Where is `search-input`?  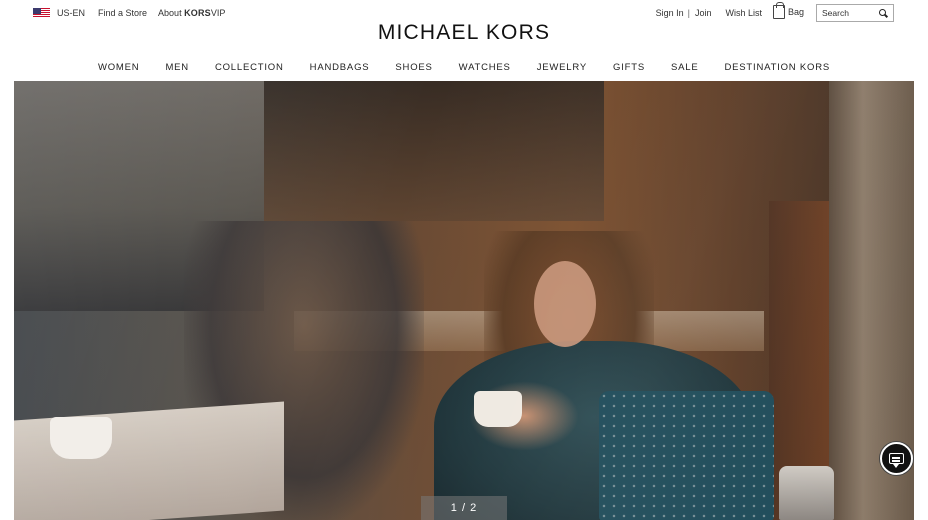 search-input is located at coordinates (849, 13).